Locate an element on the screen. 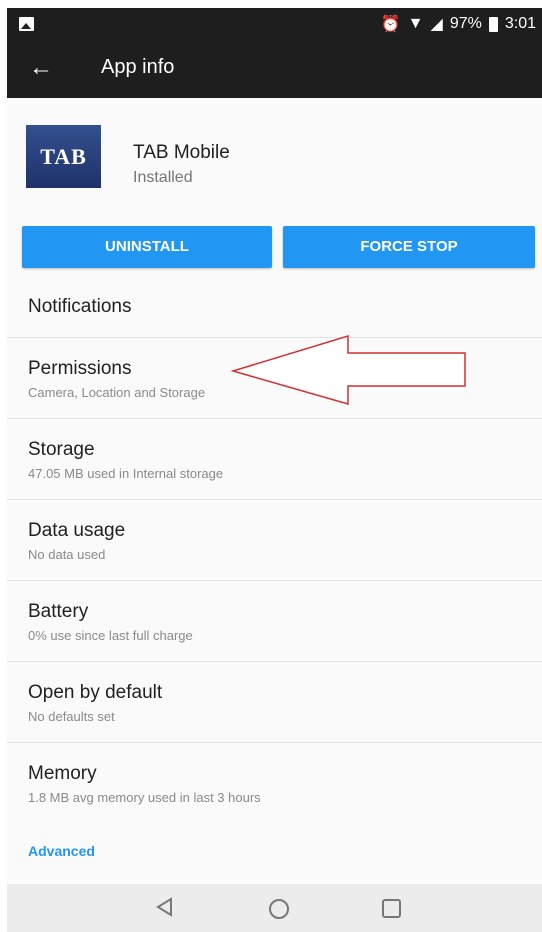 This screenshot has height=932, width=542. signal-icon: ◢ is located at coordinates (436, 24).